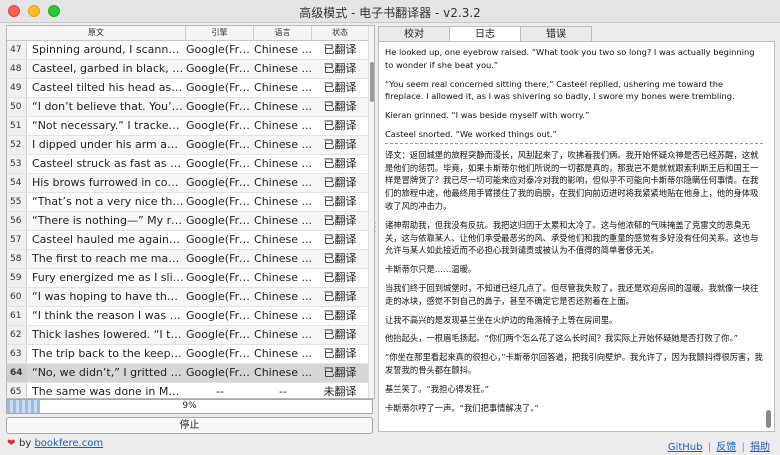 The image size is (780, 455). Describe the element at coordinates (17, 259) in the screenshot. I see `row-number: 58` at that location.